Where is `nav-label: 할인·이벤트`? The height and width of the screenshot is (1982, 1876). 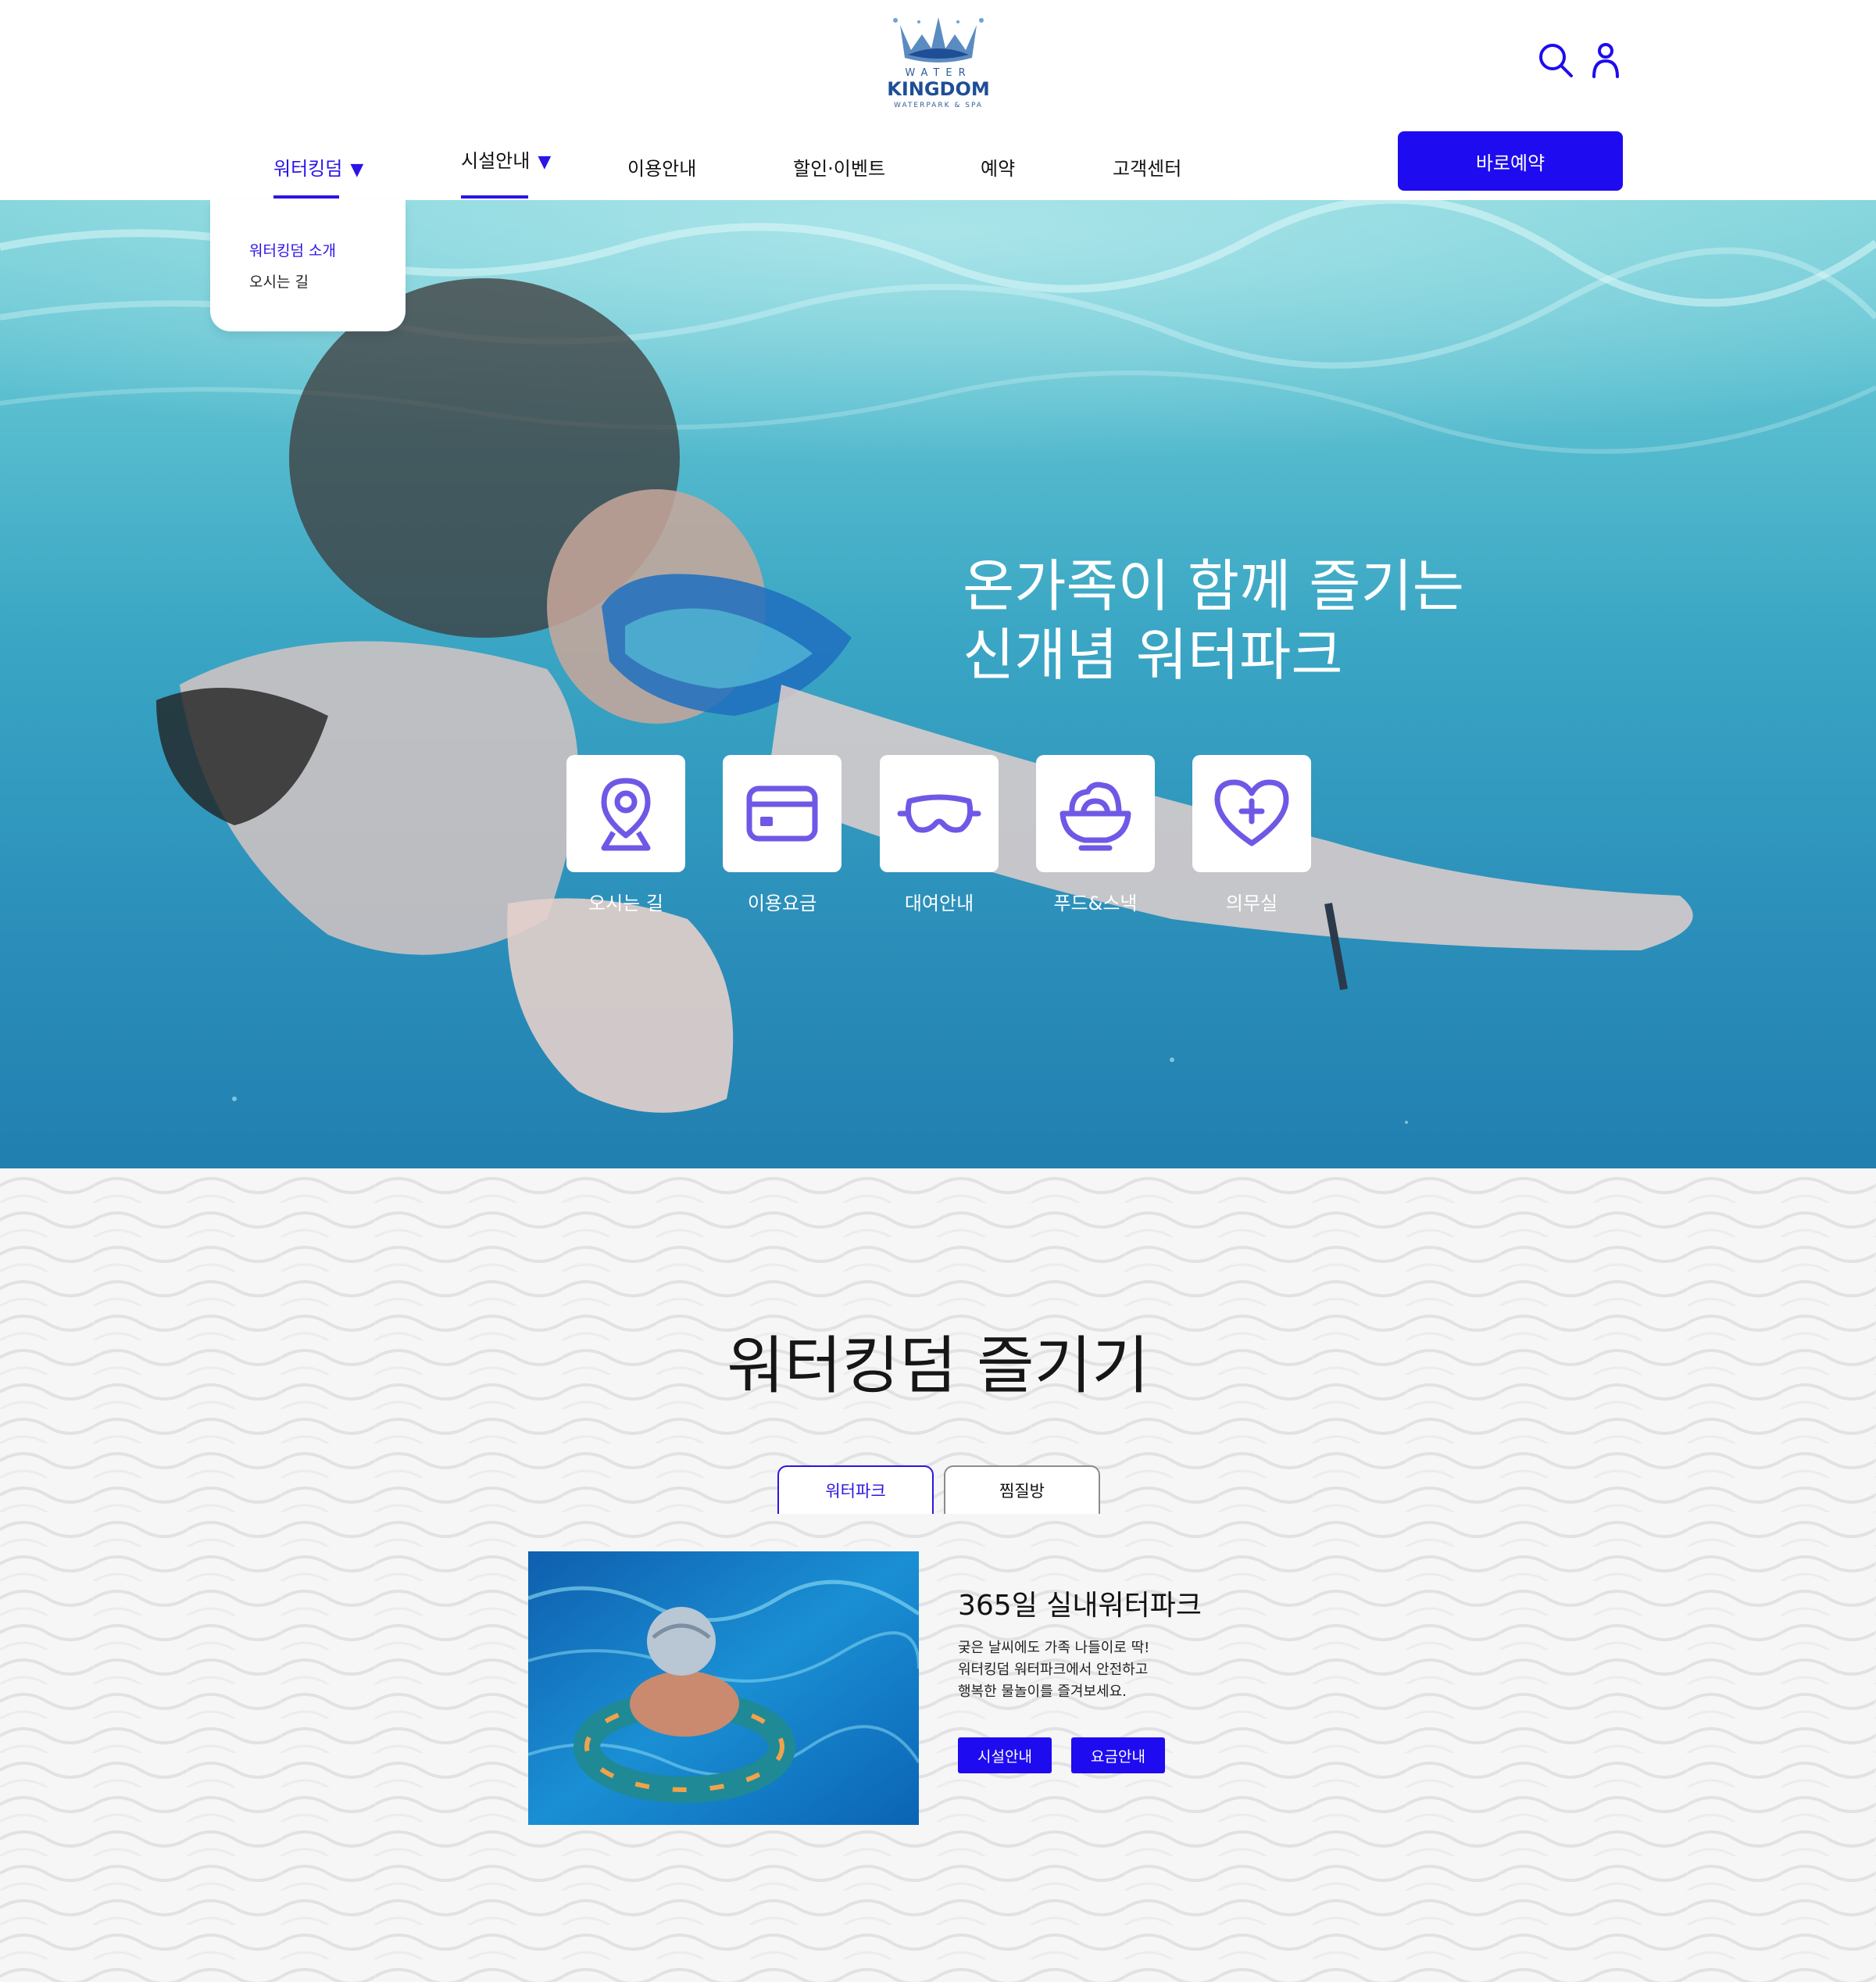
nav-label: 할인·이벤트 is located at coordinates (839, 169).